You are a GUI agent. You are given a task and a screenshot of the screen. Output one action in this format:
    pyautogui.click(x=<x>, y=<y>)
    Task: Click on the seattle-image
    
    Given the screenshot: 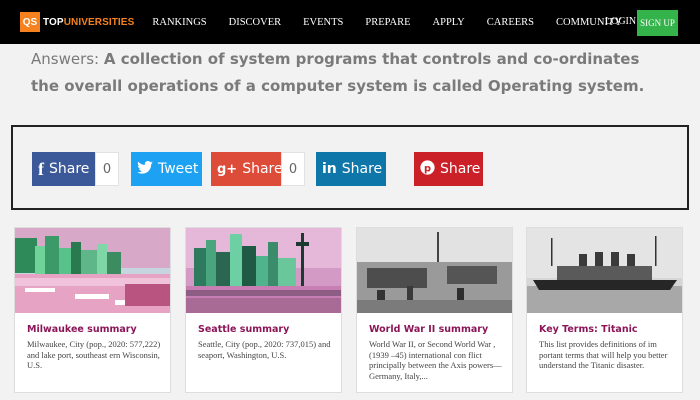 What is the action you would take?
    pyautogui.click(x=263, y=270)
    